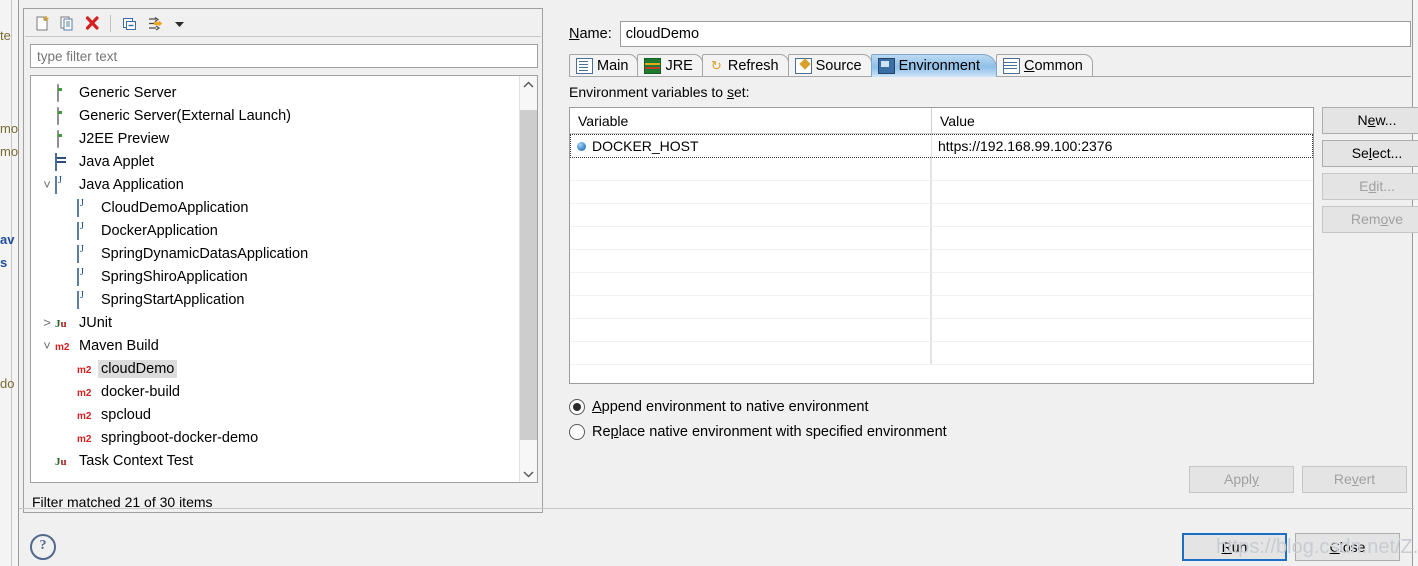  Describe the element at coordinates (276, 230) in the screenshot. I see `tree-item: DockerApplication` at that location.